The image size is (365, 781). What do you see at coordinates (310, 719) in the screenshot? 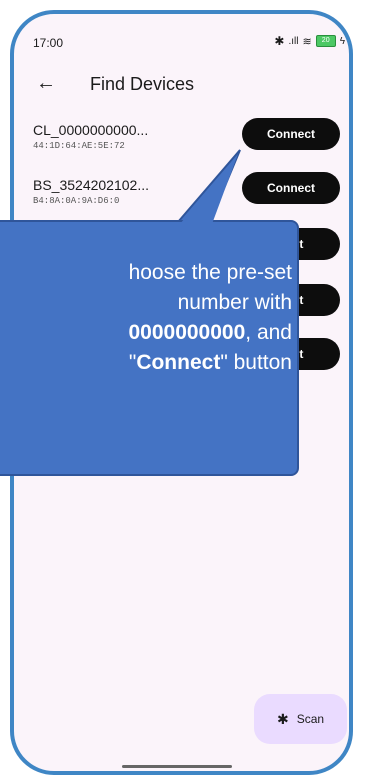
I see `scan-label: Scan` at bounding box center [310, 719].